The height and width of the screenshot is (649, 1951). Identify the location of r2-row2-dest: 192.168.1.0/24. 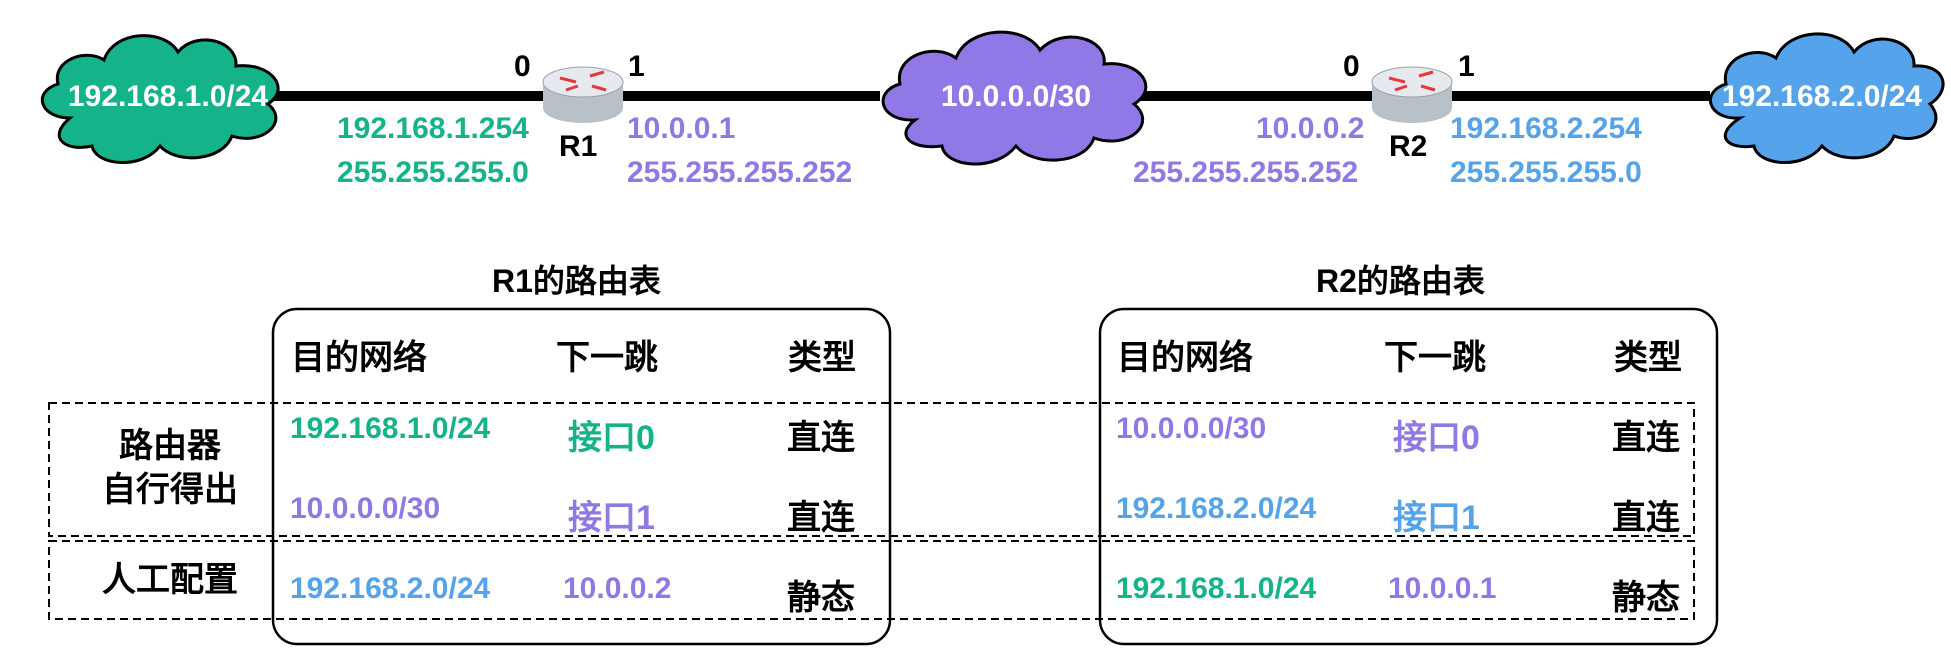
(1216, 588).